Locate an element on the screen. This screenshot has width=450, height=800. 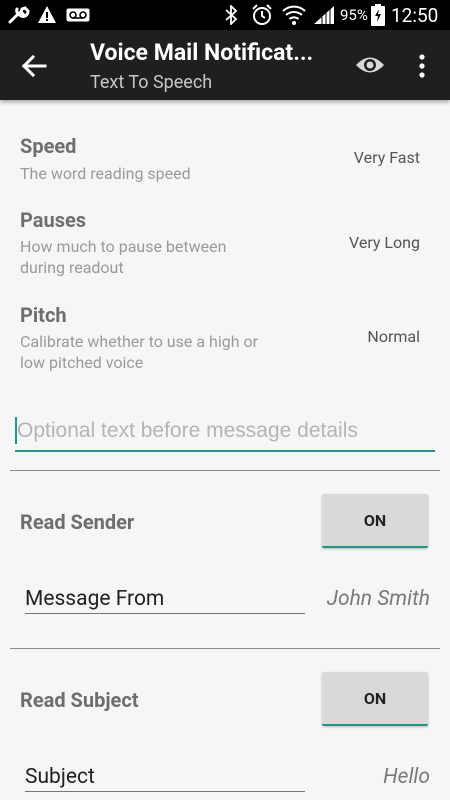
alarm-icon is located at coordinates (262, 14).